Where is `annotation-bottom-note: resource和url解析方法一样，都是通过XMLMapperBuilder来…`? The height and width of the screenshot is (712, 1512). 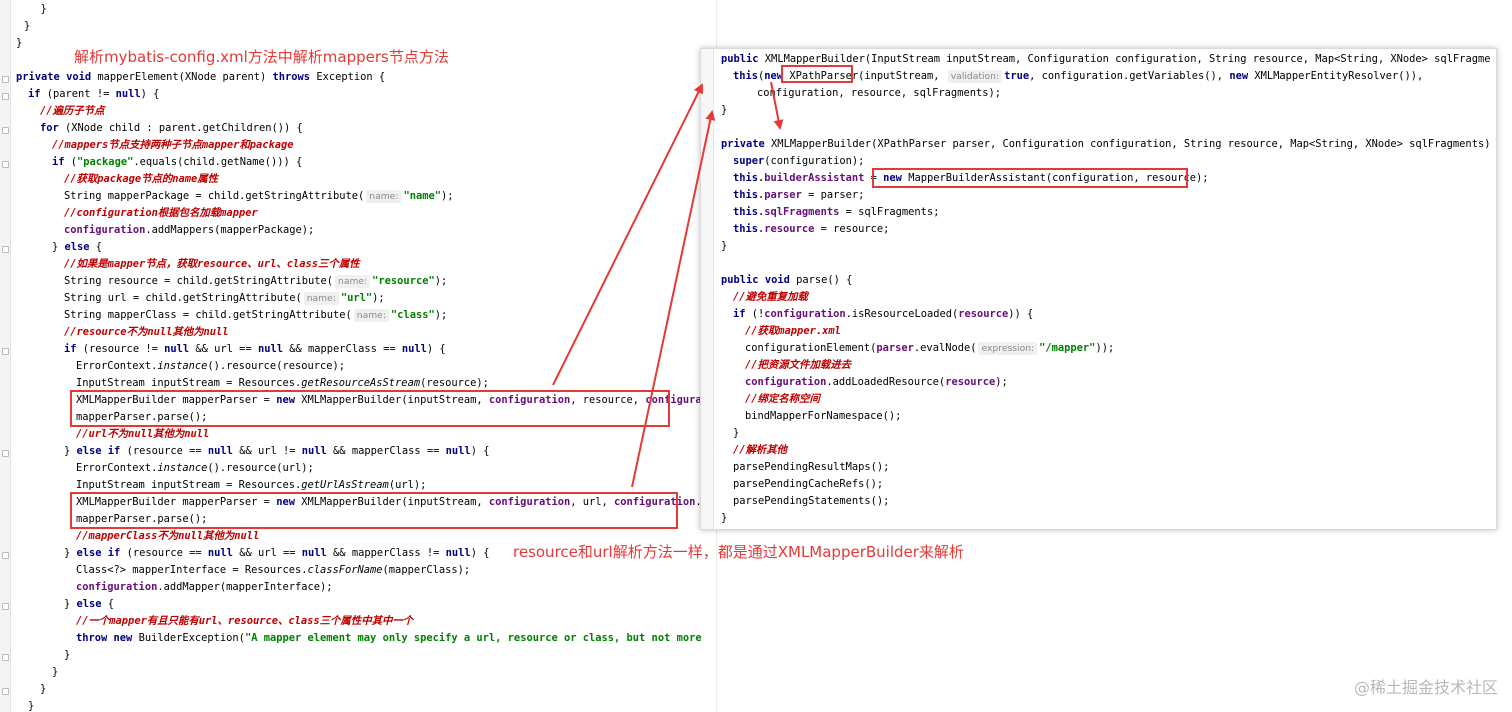
annotation-bottom-note: resource和url解析方法一样，都是通过XMLMapperBuilder来… is located at coordinates (738, 552).